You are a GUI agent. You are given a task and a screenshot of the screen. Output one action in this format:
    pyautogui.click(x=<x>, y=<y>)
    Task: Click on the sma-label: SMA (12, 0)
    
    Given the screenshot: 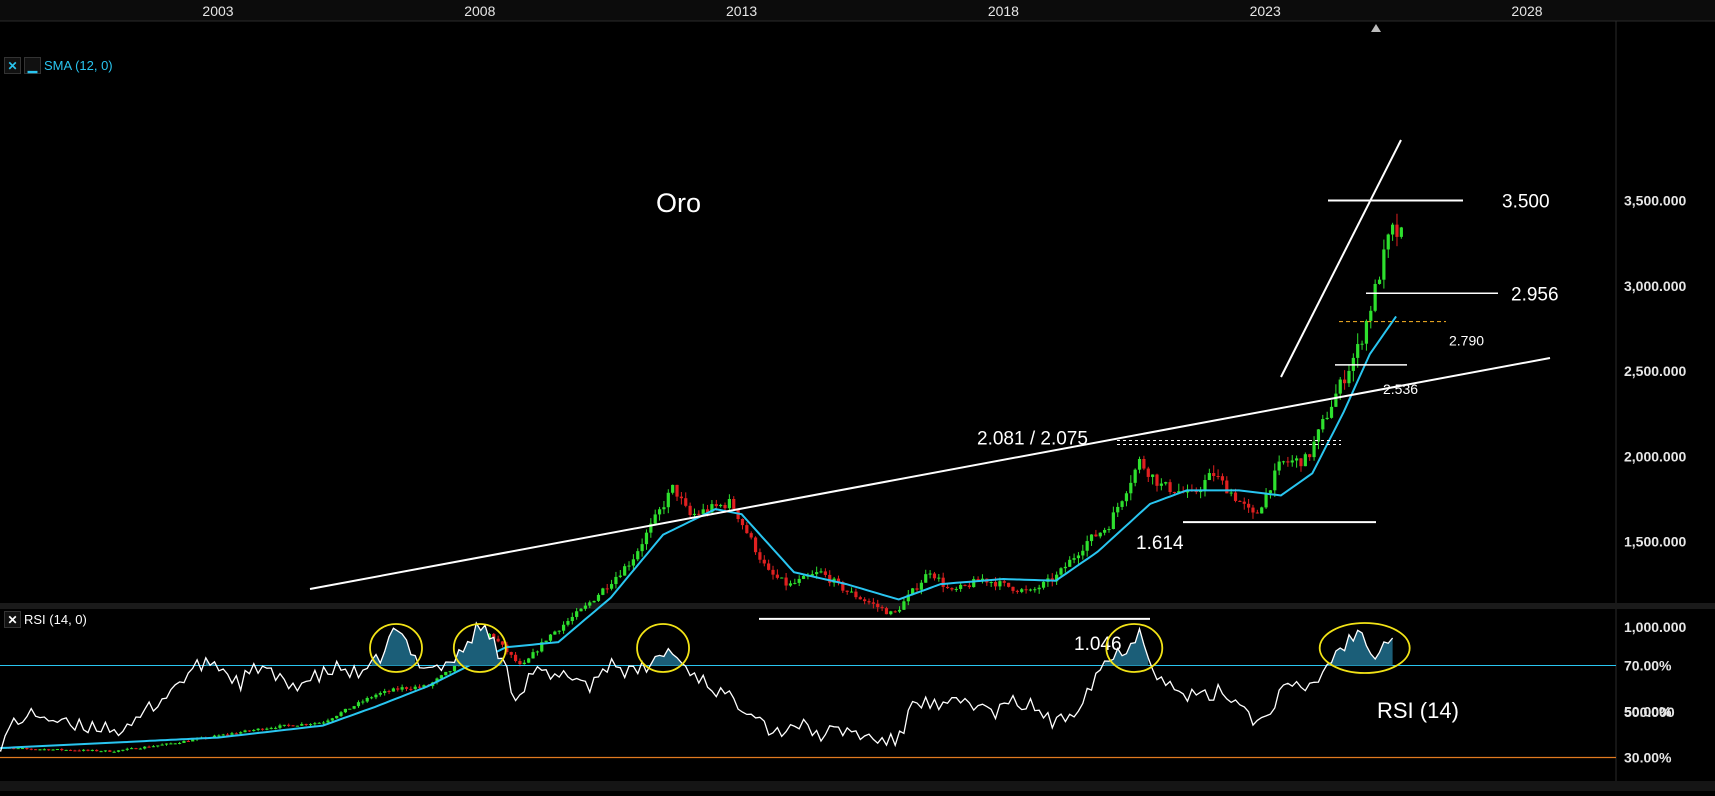 What is the action you would take?
    pyautogui.click(x=78, y=65)
    